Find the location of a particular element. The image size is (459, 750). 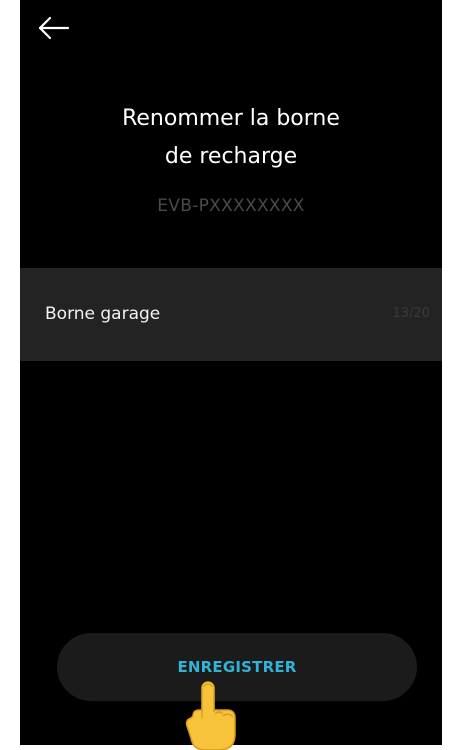

page-title: Renommer la borne de recharge is located at coordinates (231, 138).